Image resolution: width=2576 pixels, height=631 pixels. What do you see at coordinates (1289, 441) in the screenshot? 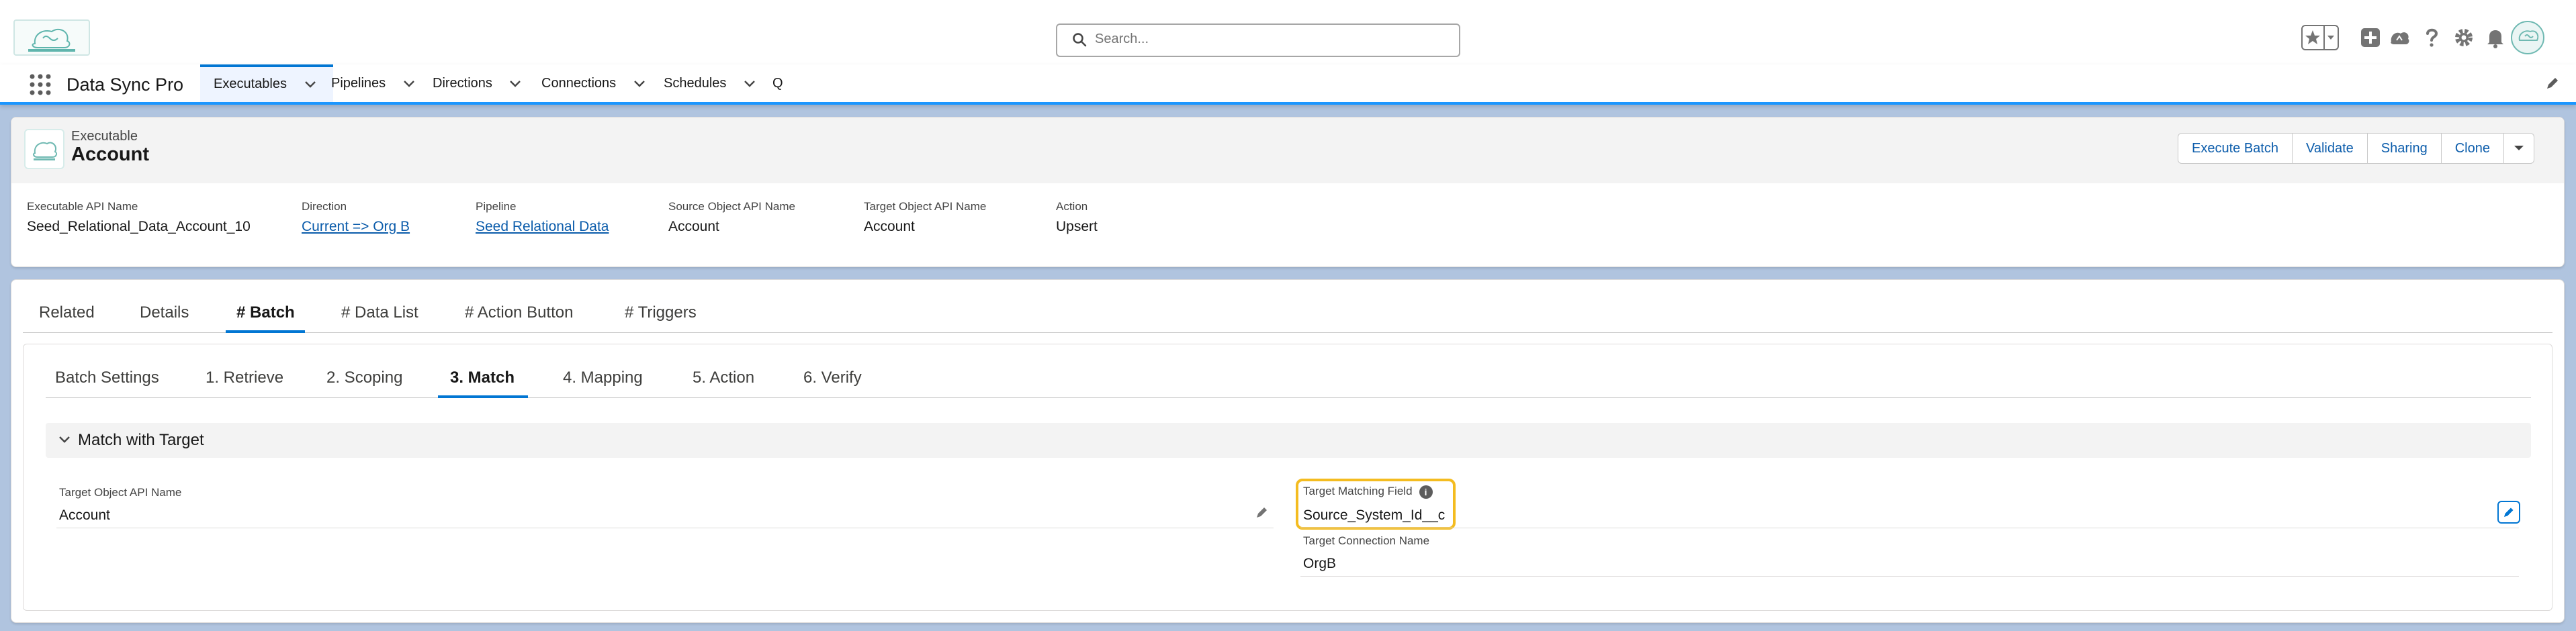
I see `match-with-target-section-header: Match with Target` at bounding box center [1289, 441].